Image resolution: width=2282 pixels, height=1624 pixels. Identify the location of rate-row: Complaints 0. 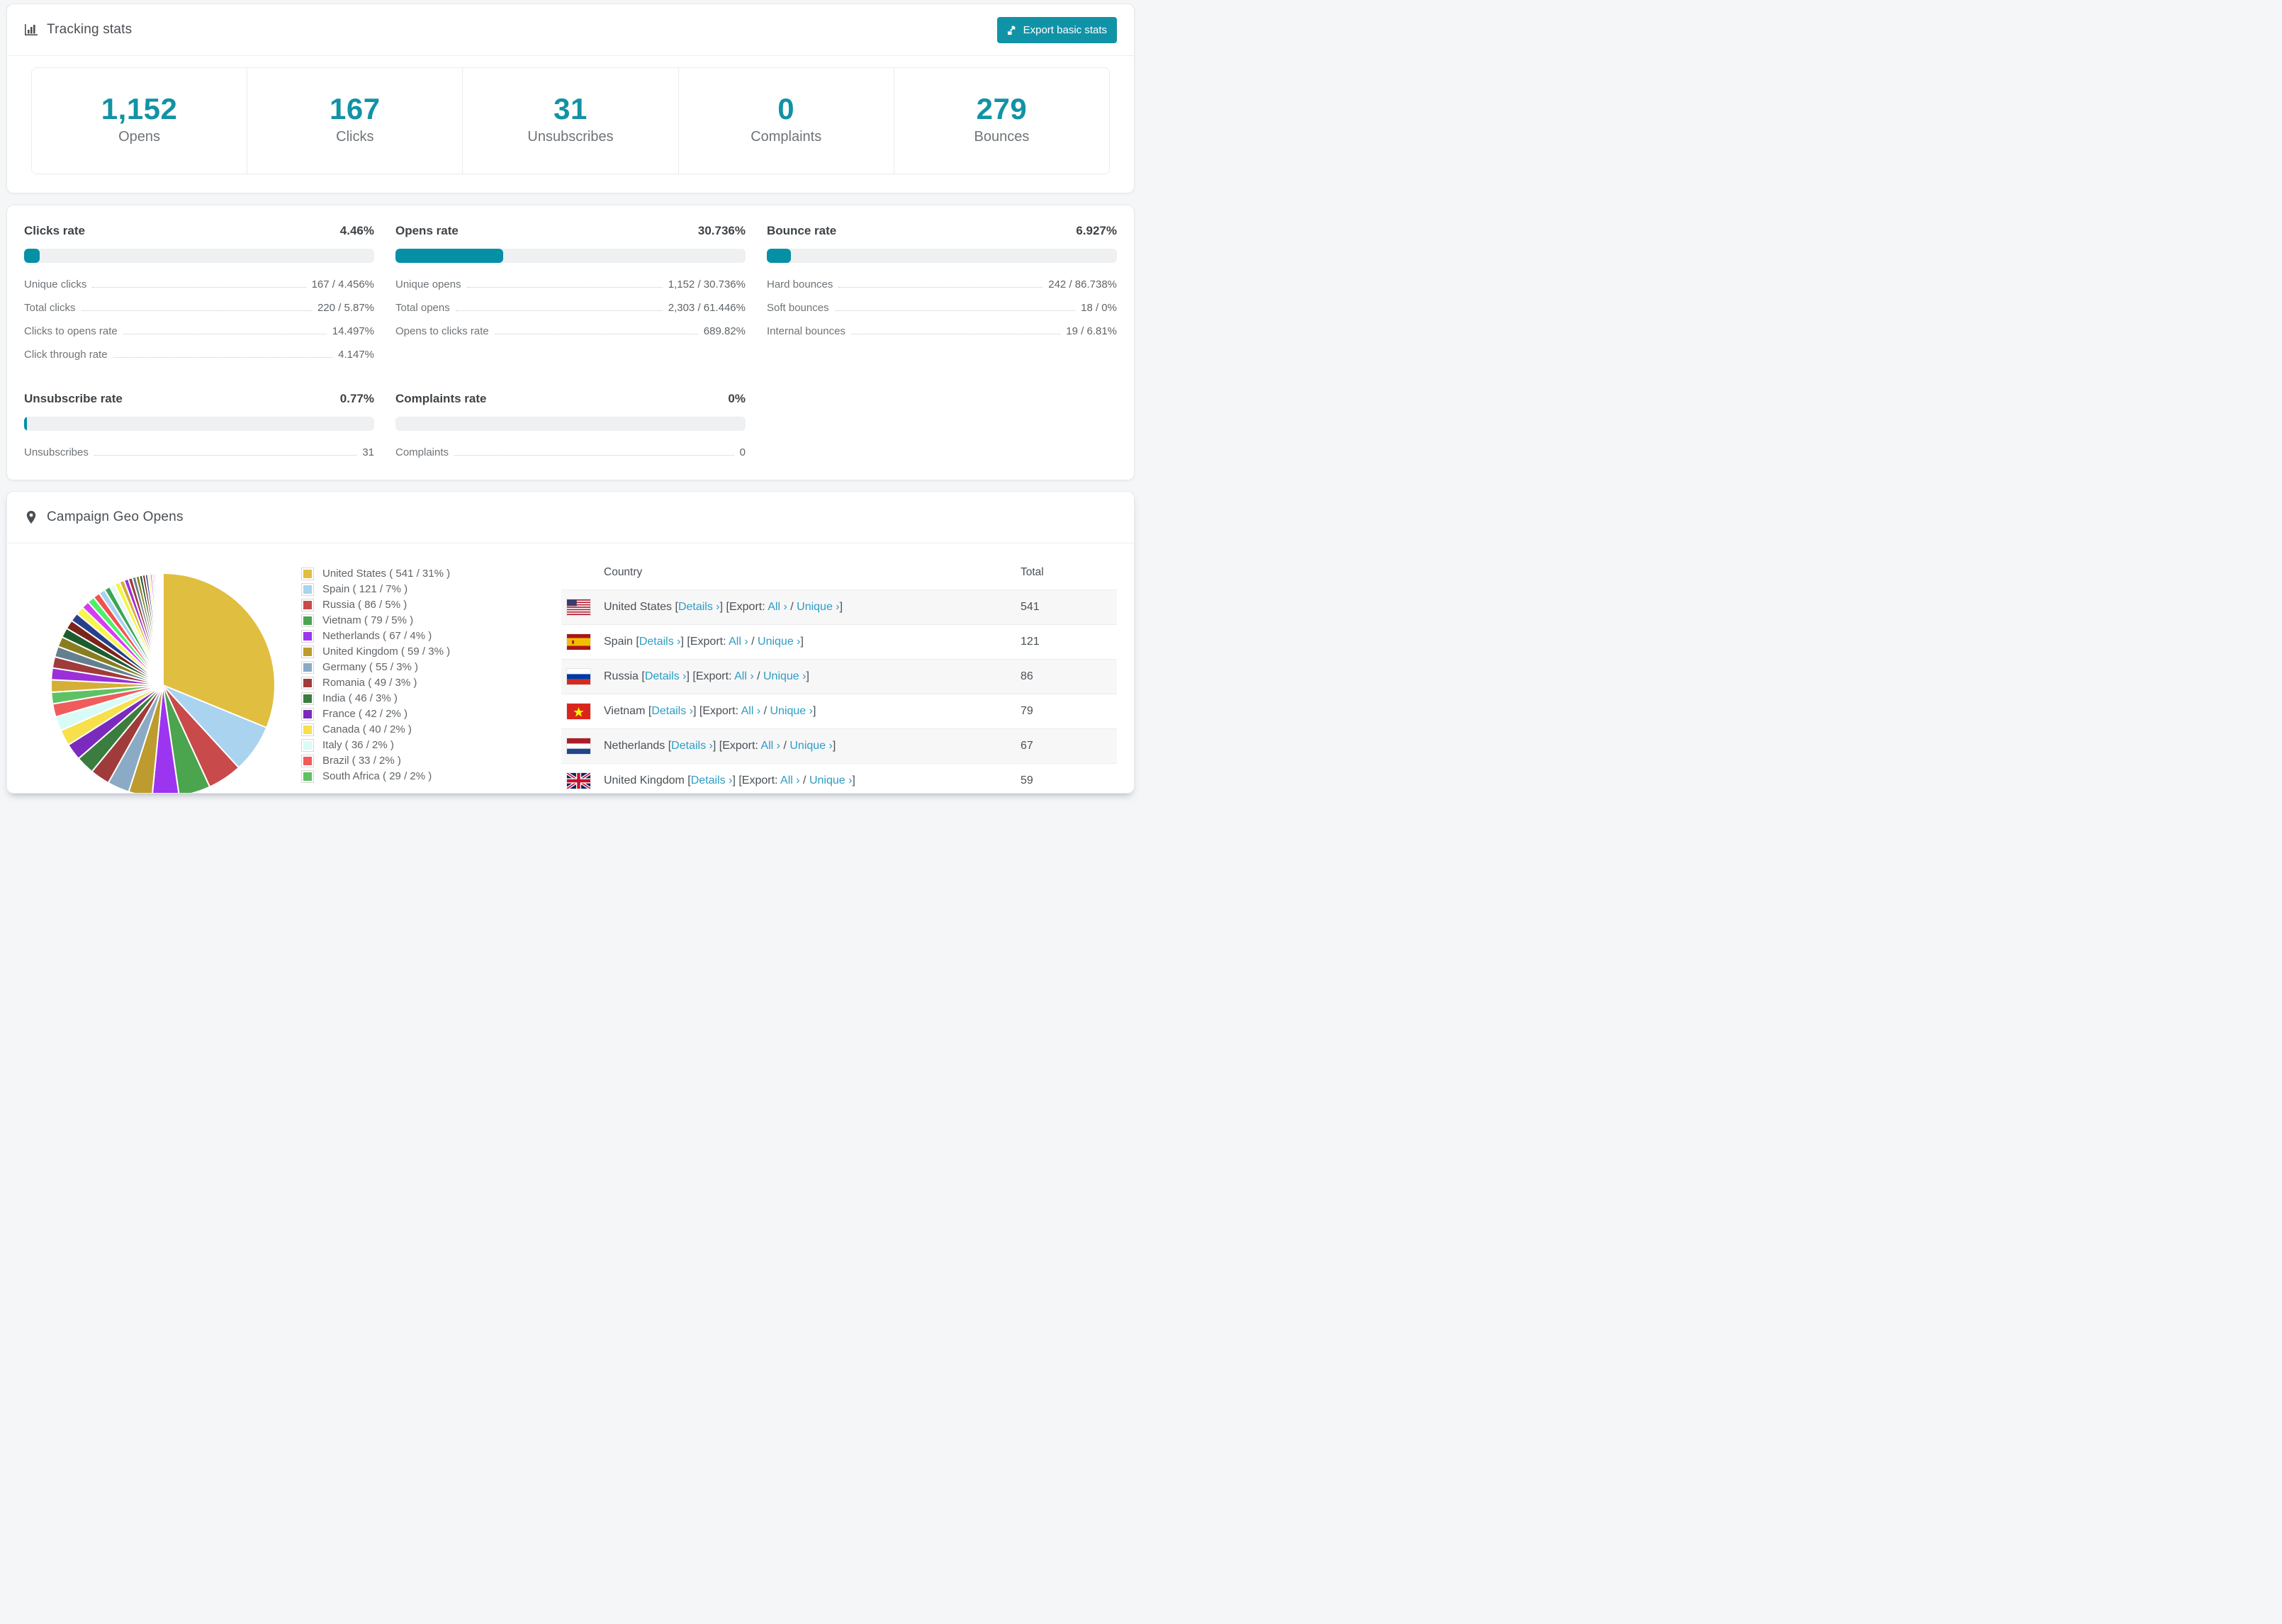
(570, 451).